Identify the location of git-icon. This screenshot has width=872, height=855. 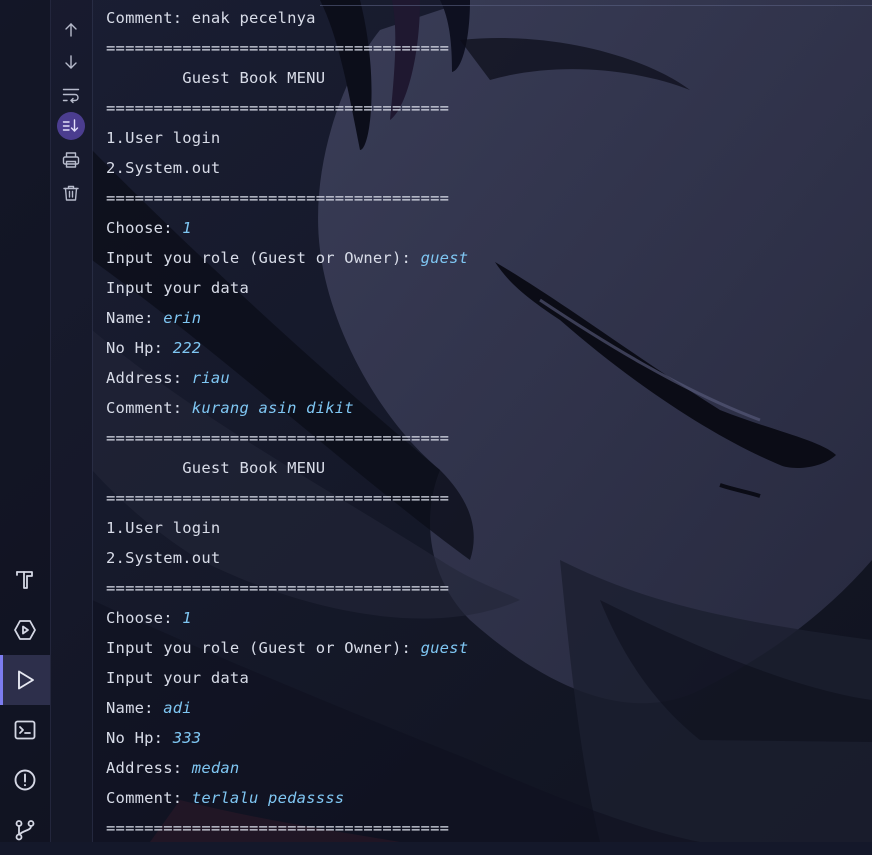
(25, 830).